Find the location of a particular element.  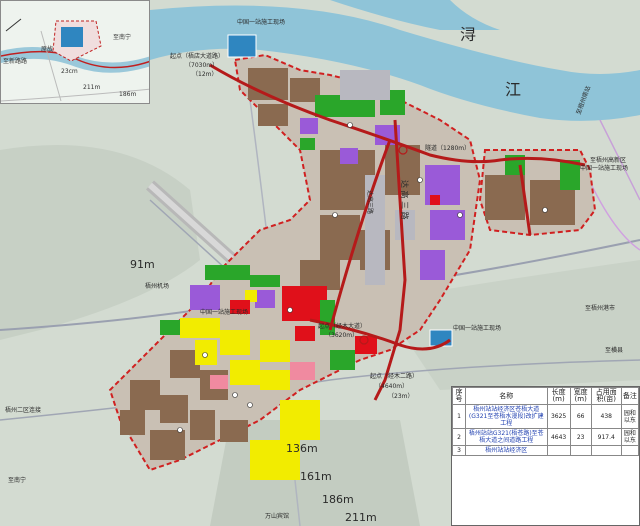

table-cell-area: 917.4 is located at coordinates (606, 437).